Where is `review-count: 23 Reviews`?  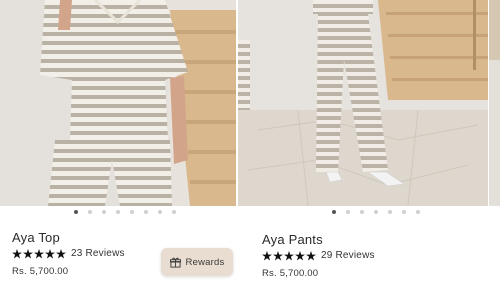 review-count: 23 Reviews is located at coordinates (98, 253).